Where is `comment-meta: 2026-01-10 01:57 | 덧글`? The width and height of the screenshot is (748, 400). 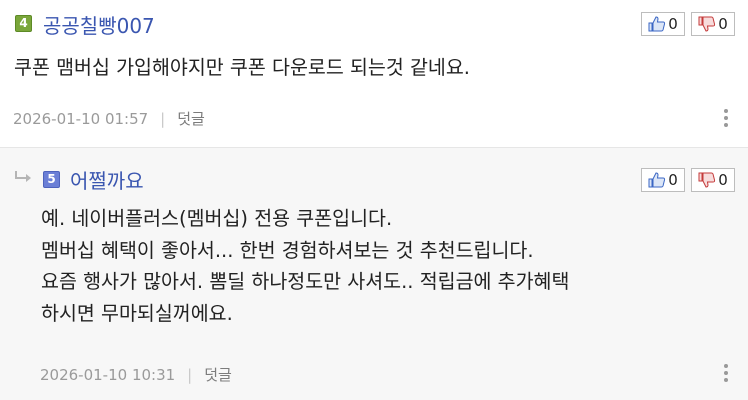 comment-meta: 2026-01-10 01:57 | 덧글 is located at coordinates (109, 118).